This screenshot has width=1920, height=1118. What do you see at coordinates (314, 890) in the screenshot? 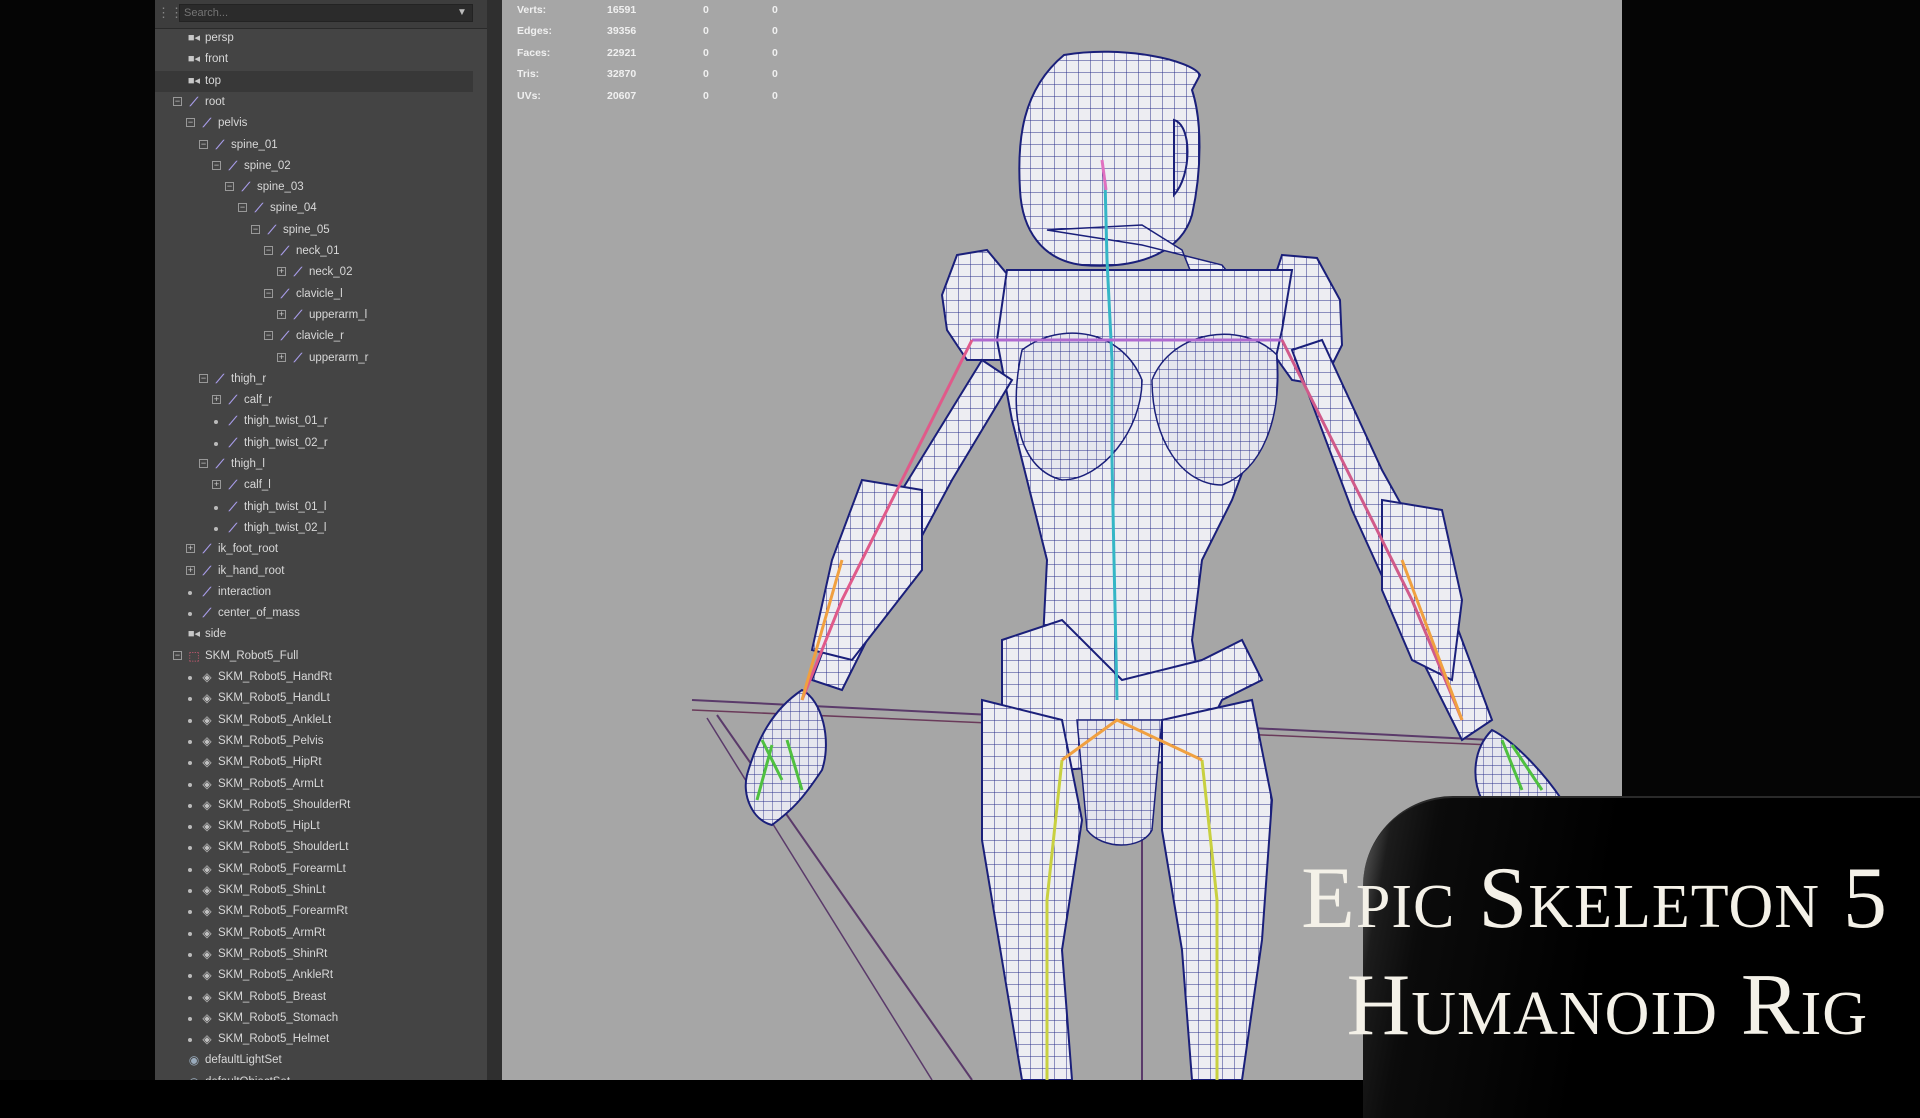
I see `outliner-item-skm-robot5-shinlt: ◈ SKM_Robot5_ShinLt` at bounding box center [314, 890].